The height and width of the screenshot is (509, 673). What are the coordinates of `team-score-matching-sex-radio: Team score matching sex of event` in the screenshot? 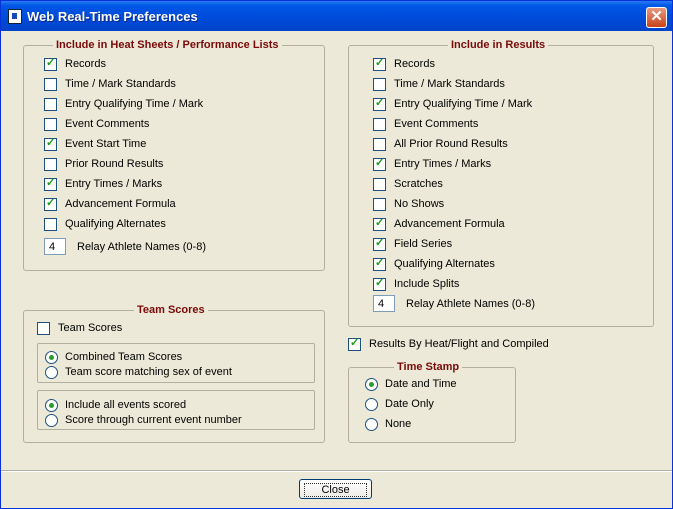 It's located at (138, 372).